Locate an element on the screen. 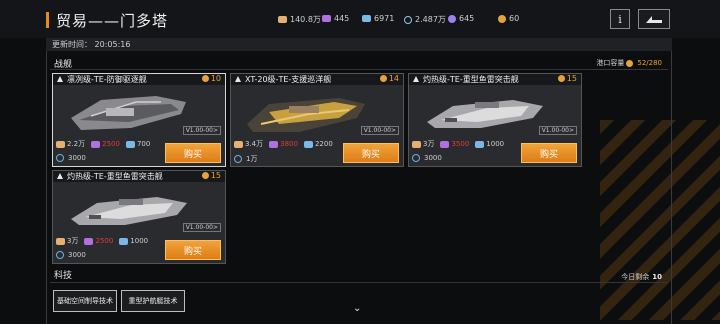 The width and height of the screenshot is (720, 324). port-capacity: 港口容量 52/280 is located at coordinates (629, 63).